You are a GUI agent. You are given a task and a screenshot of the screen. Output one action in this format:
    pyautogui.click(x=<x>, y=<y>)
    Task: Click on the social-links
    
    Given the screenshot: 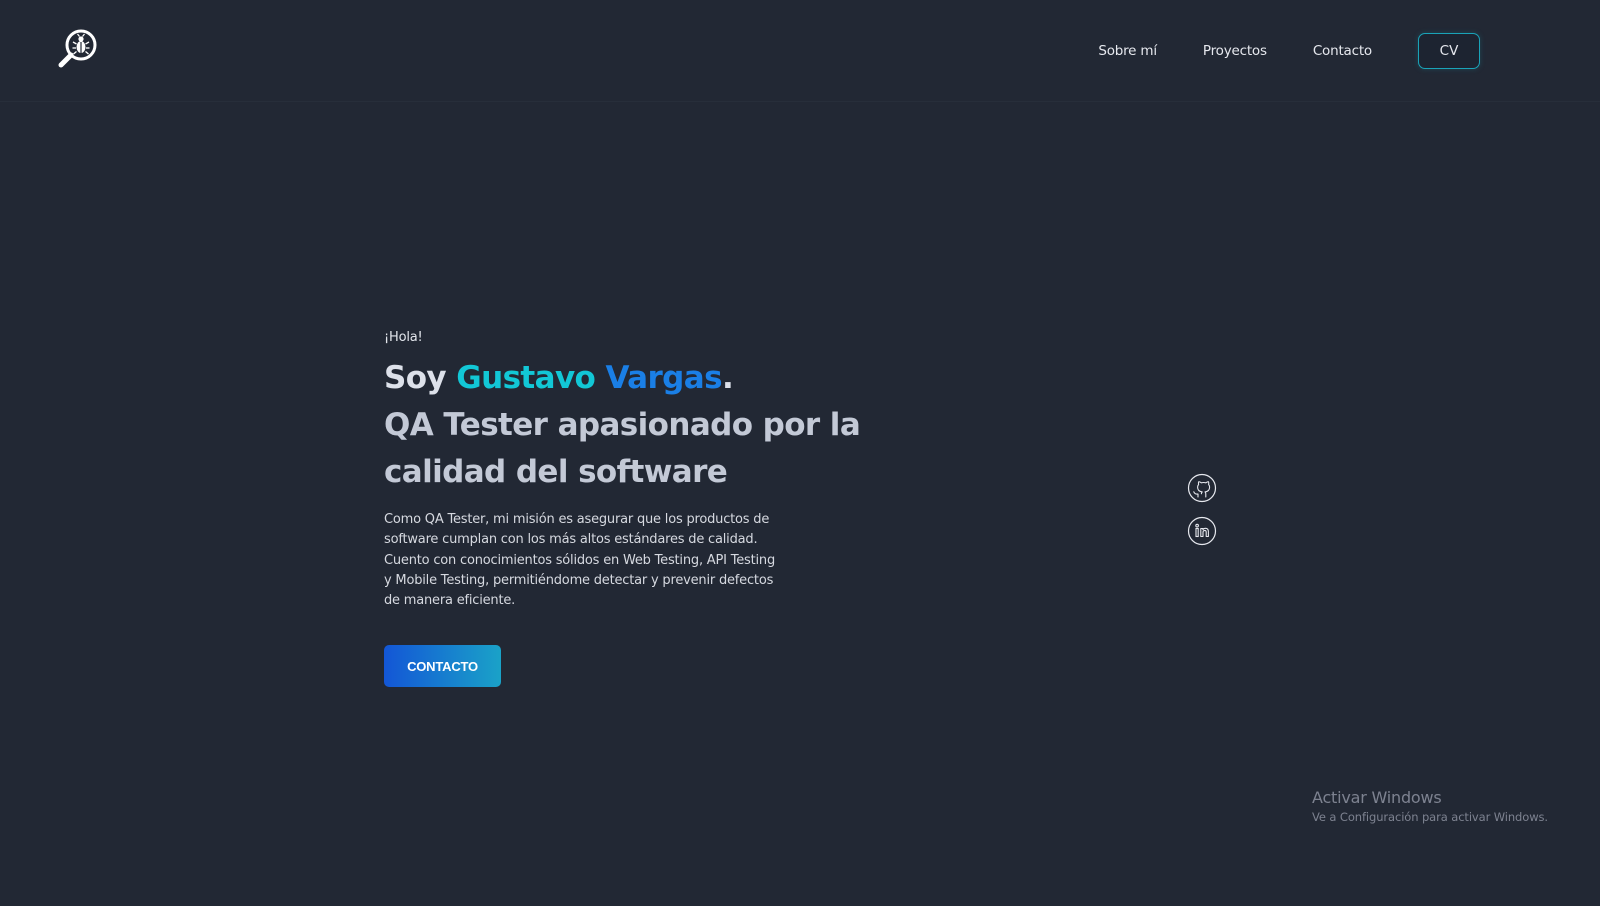 What is the action you would take?
    pyautogui.click(x=1202, y=516)
    